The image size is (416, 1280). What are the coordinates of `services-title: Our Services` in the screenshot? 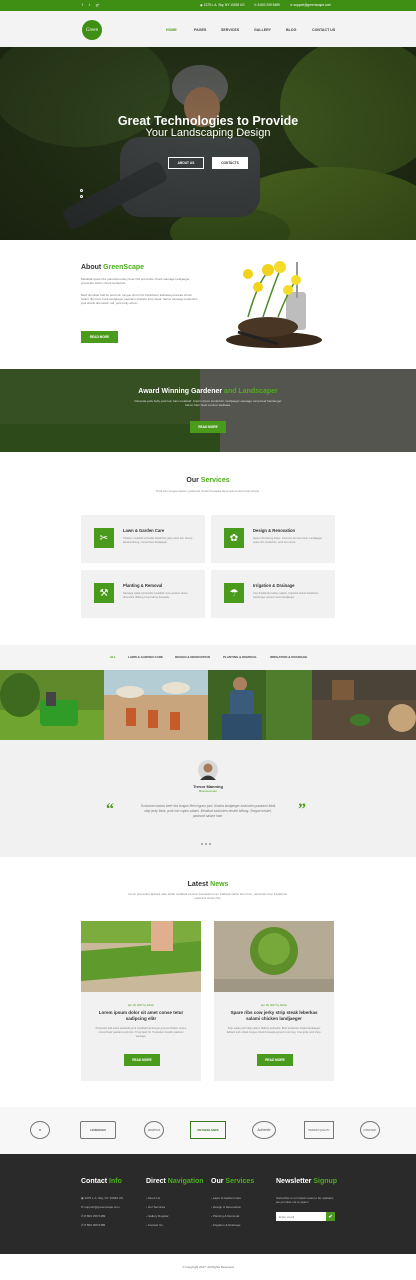 It's located at (208, 480).